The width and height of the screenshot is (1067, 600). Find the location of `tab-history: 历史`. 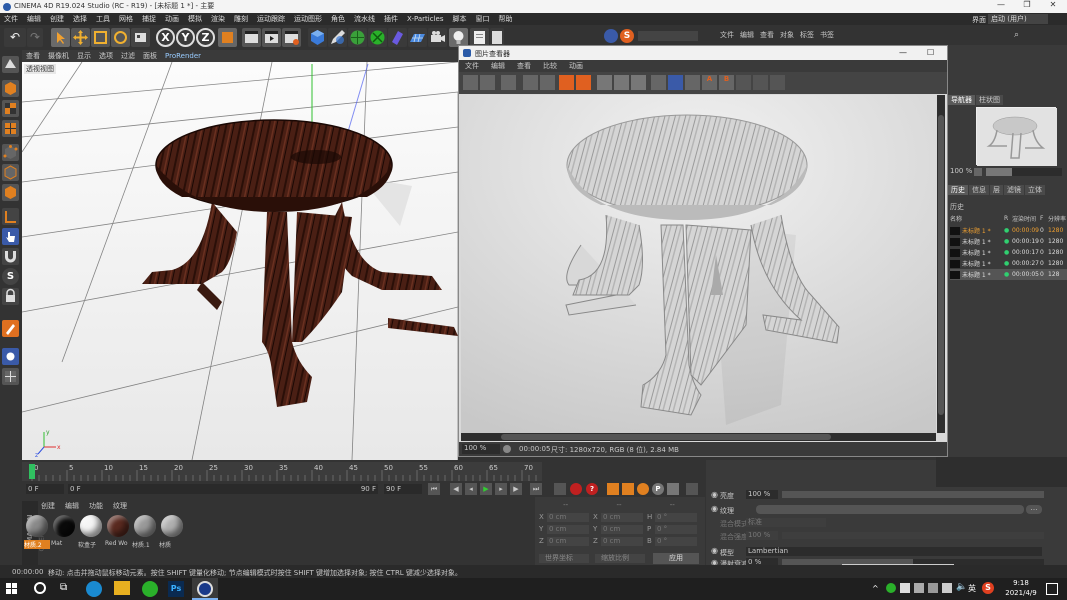

tab-history: 历史 is located at coordinates (958, 190).